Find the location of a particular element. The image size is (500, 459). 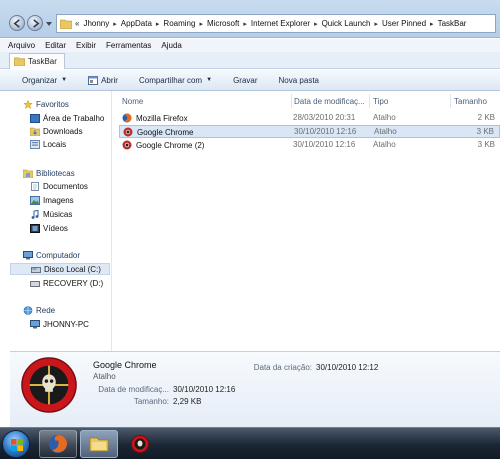

nav-item-recovery-d: RECOVERY (D:) is located at coordinates (60, 283).